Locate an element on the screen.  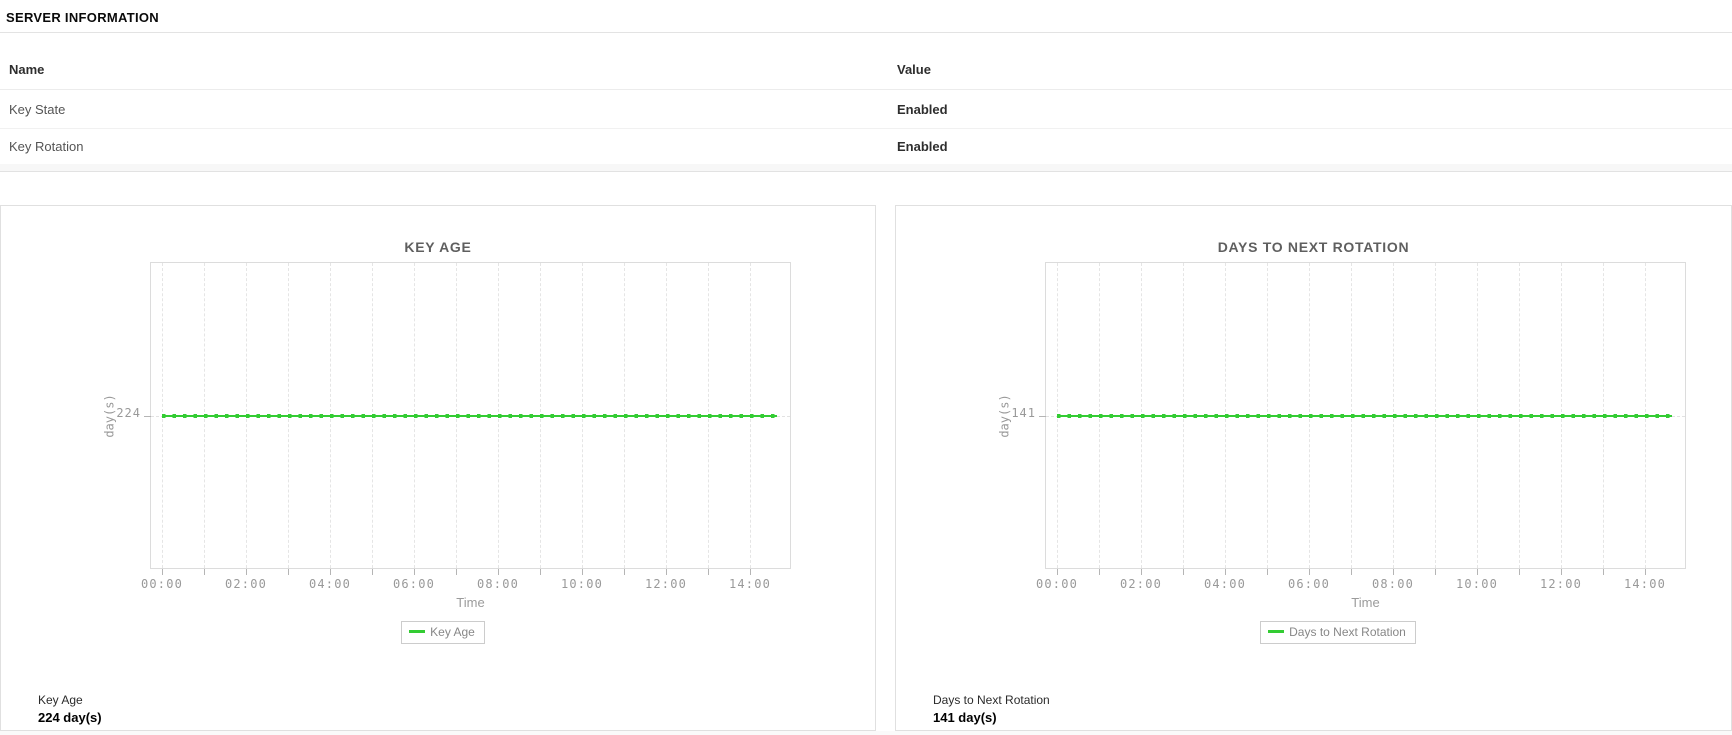
table-row: Key State Enabled is located at coordinates (866, 109).